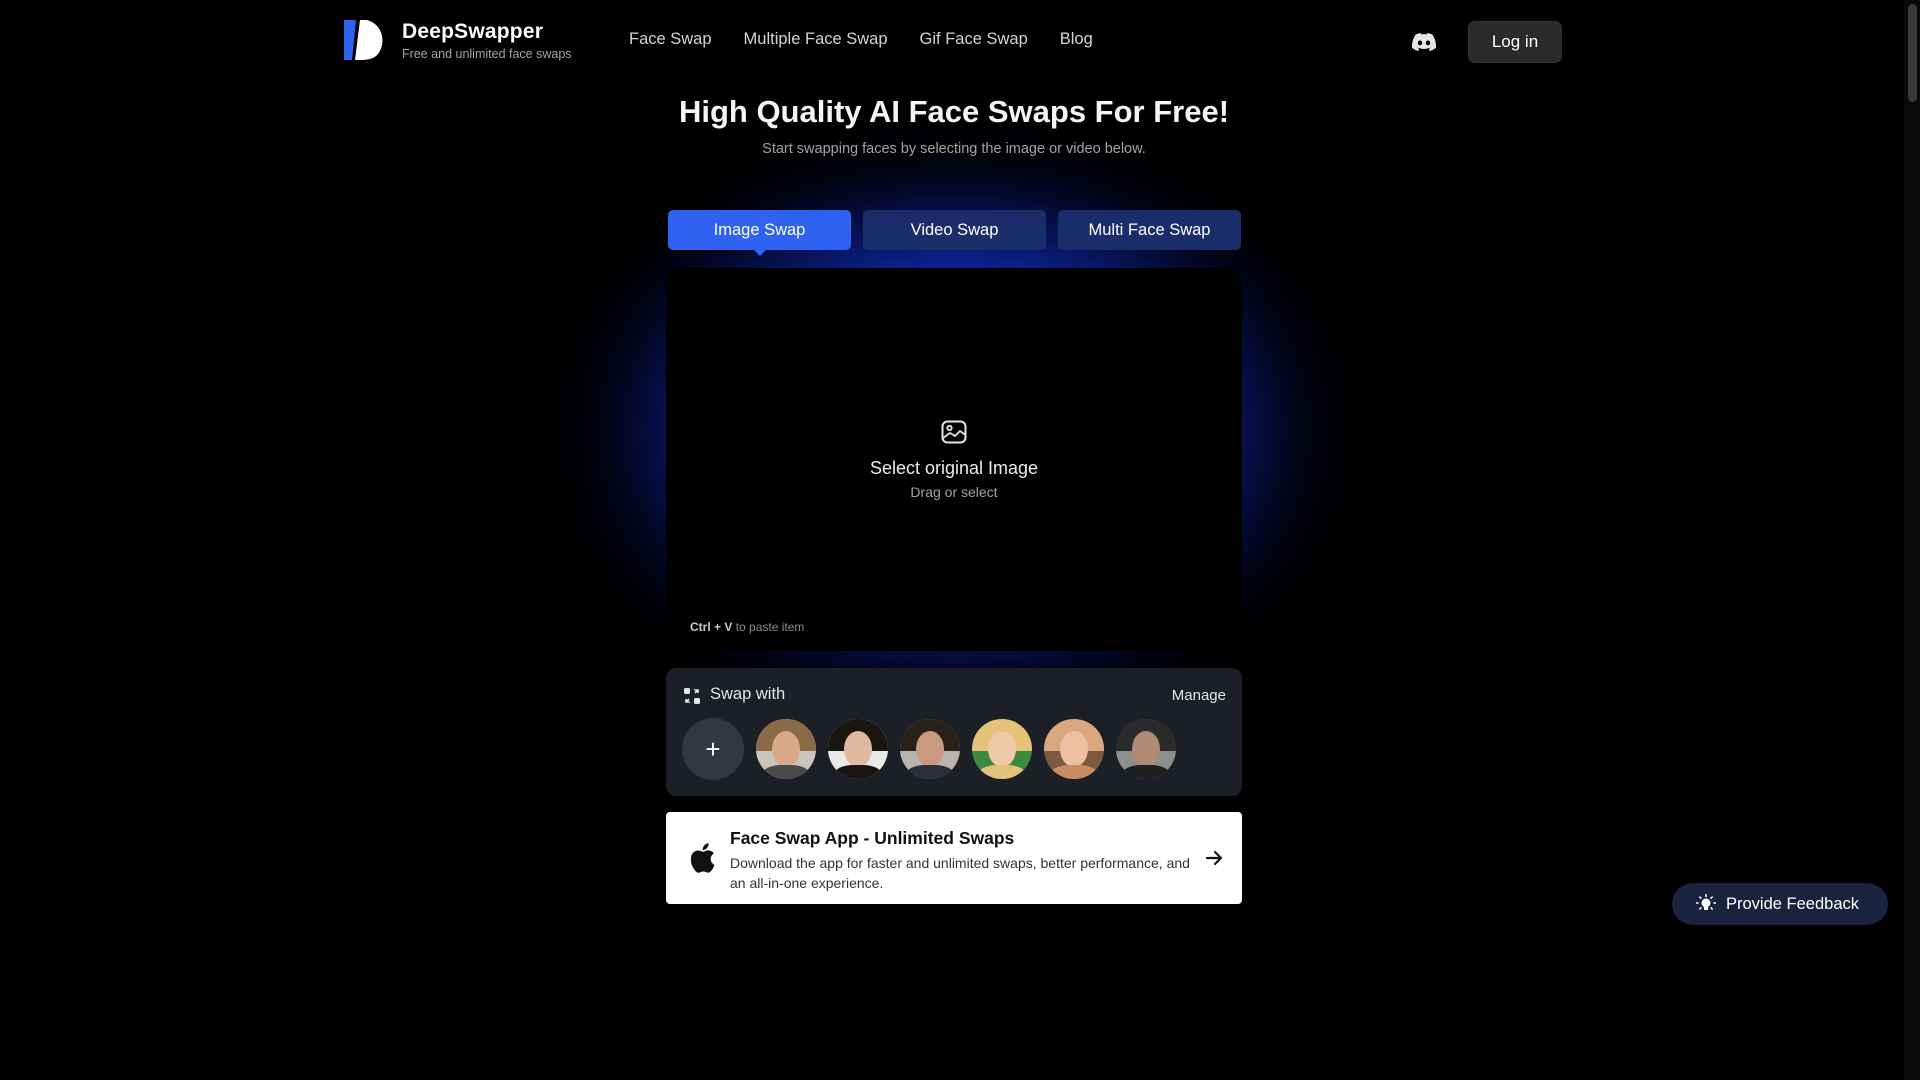  Describe the element at coordinates (1199, 695) in the screenshot. I see `manage-faces-link: Manage` at that location.